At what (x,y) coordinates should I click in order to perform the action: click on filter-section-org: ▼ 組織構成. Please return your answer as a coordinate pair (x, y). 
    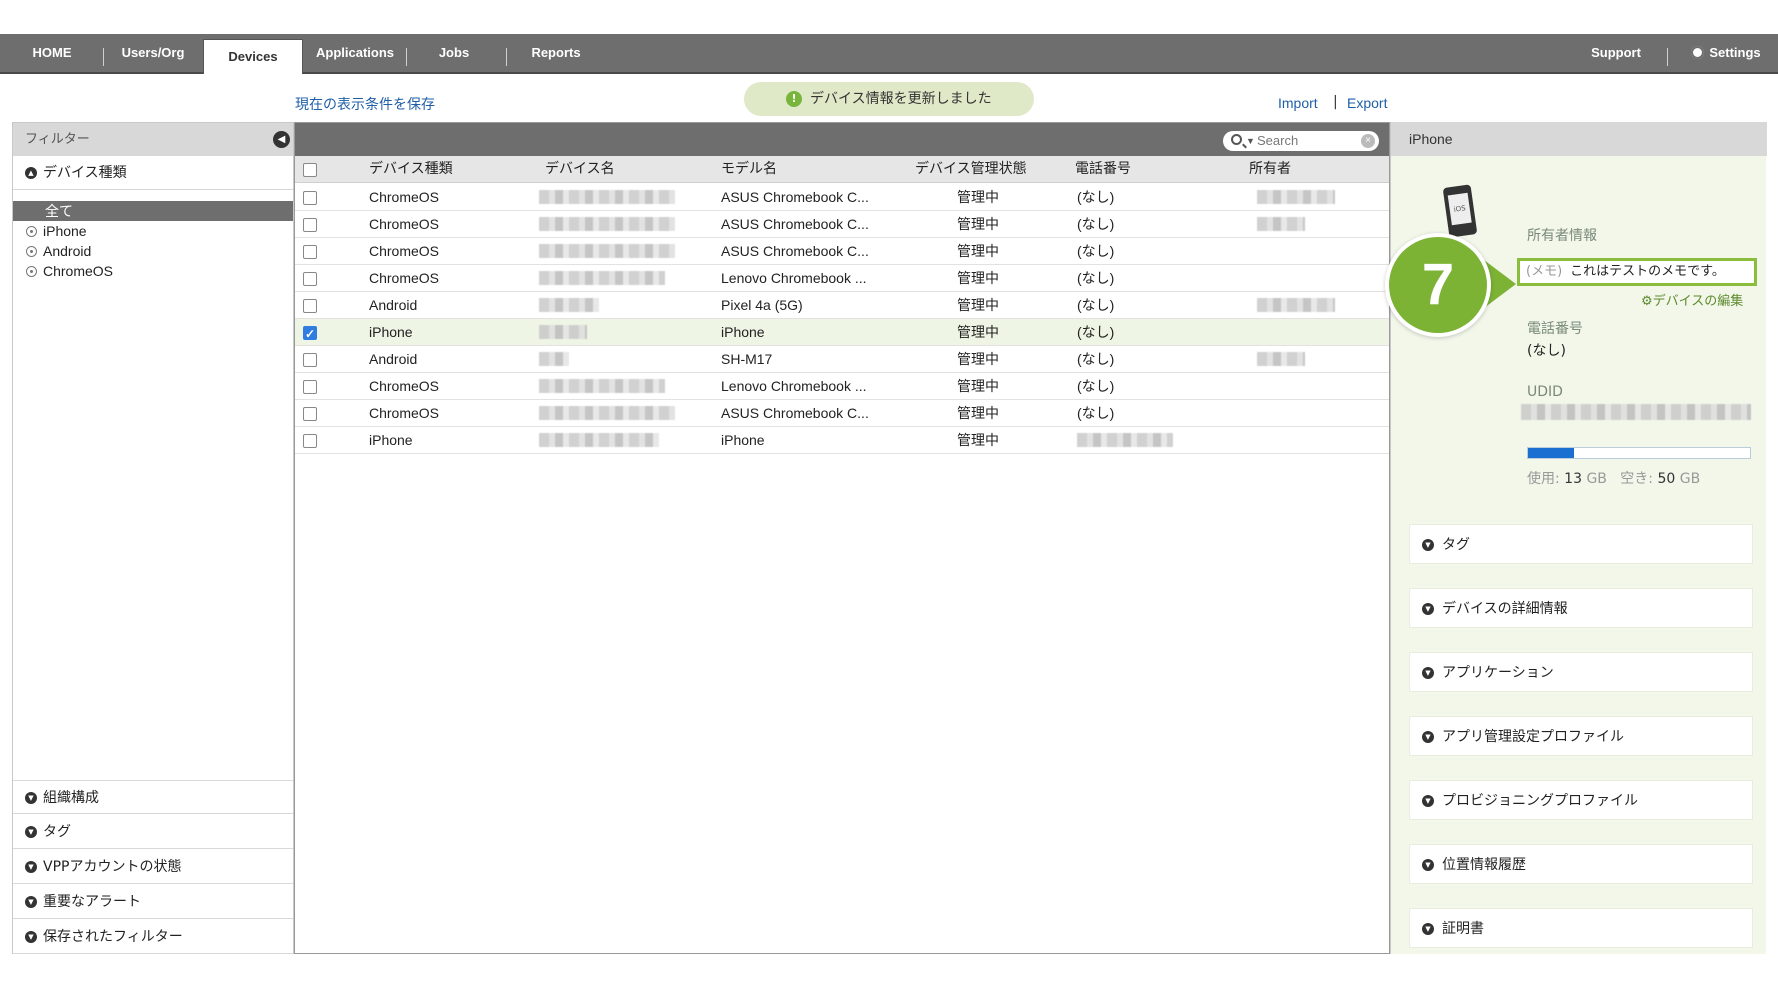
    Looking at the image, I should click on (153, 797).